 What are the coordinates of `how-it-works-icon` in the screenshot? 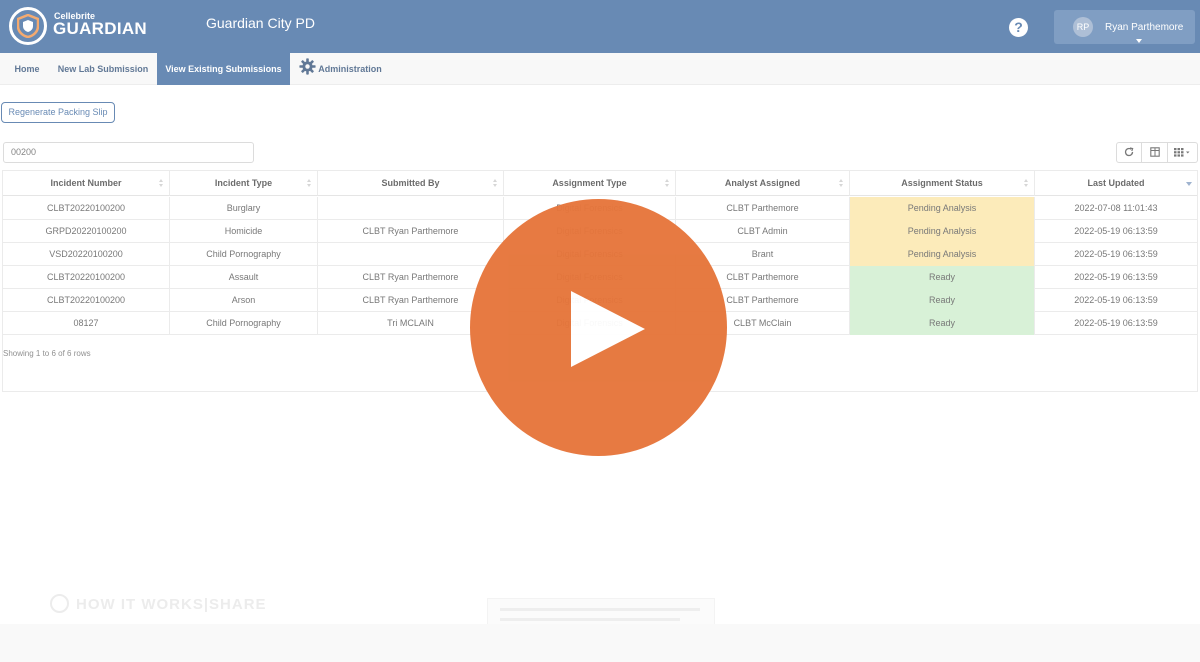 It's located at (59, 603).